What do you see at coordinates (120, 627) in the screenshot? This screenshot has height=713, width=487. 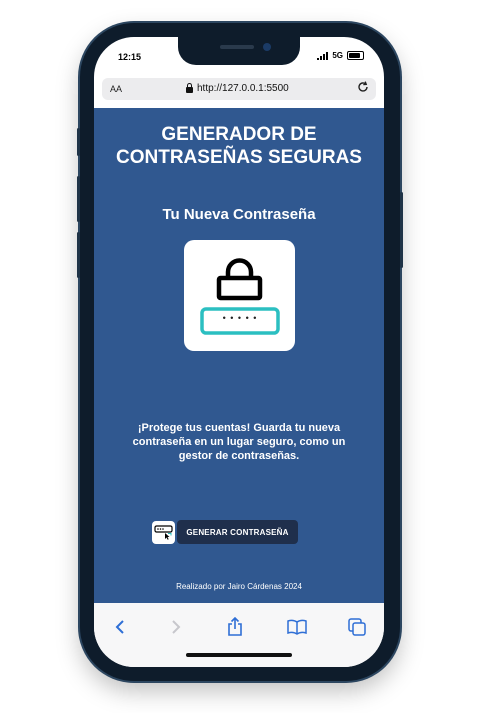 I see `back-icon` at bounding box center [120, 627].